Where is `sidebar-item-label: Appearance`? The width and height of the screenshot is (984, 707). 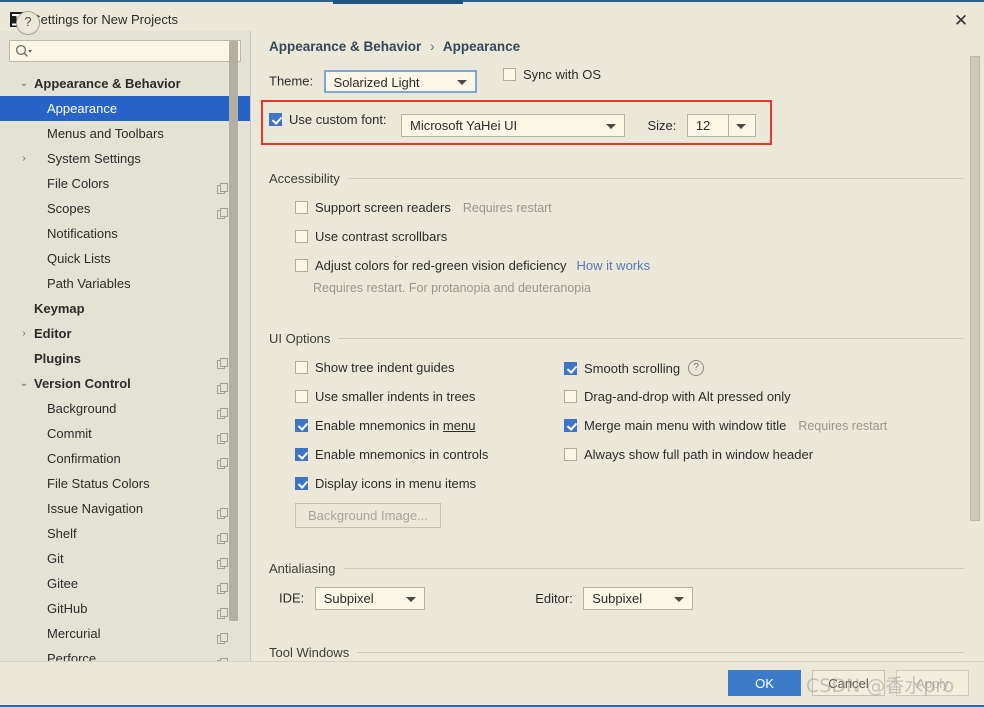
sidebar-item-label: Appearance is located at coordinates (82, 108).